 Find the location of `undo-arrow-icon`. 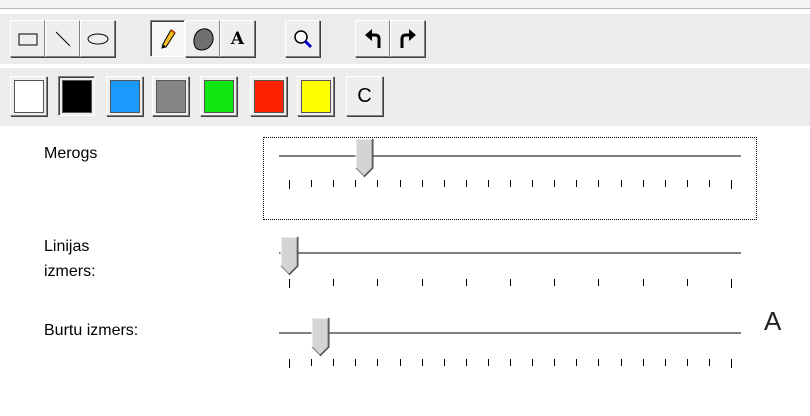

undo-arrow-icon is located at coordinates (372, 38).